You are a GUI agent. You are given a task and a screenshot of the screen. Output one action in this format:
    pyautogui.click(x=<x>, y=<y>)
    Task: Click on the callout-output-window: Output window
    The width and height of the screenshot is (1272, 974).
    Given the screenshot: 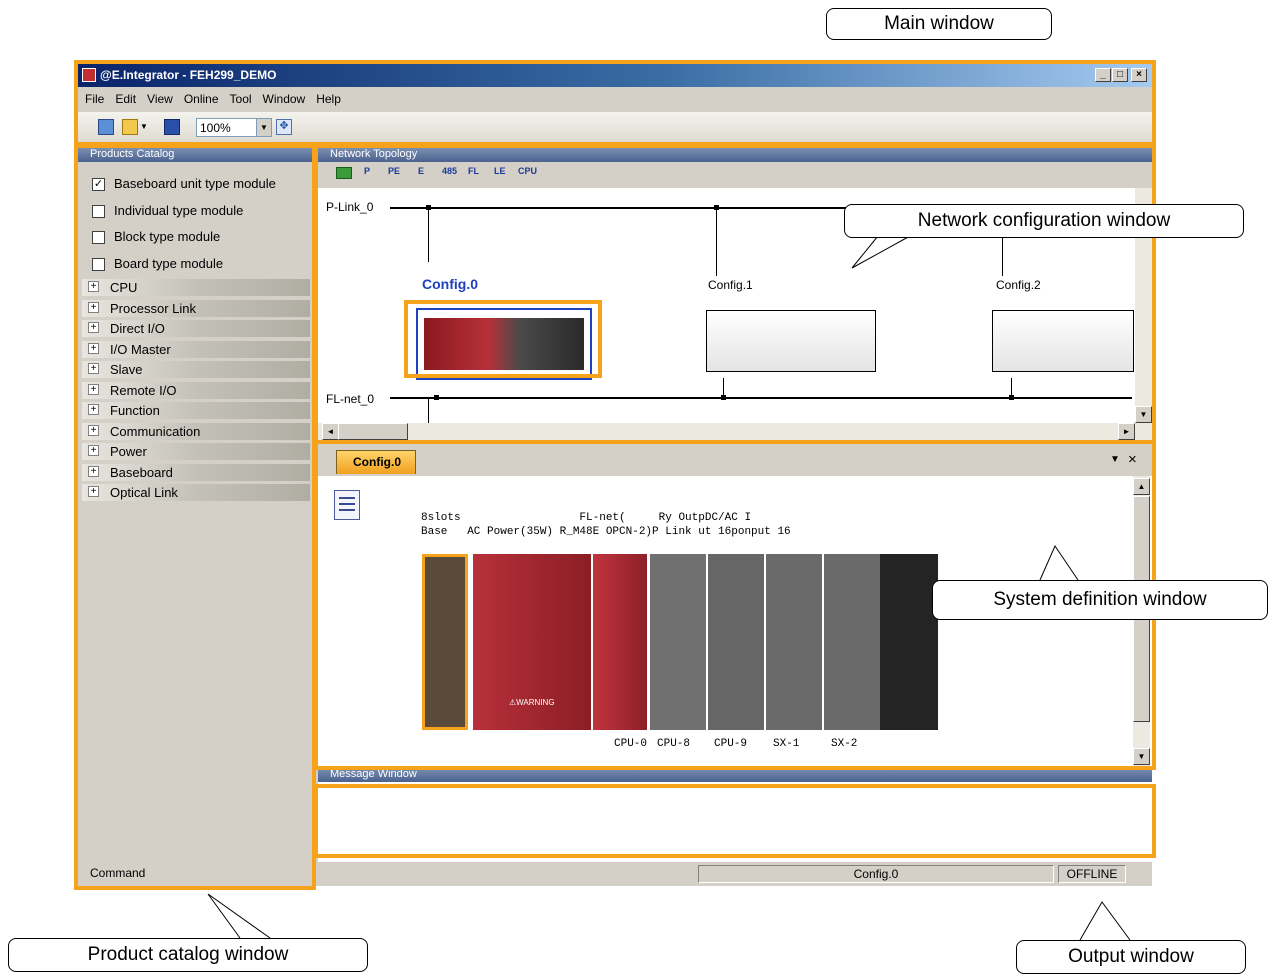 What is the action you would take?
    pyautogui.click(x=1131, y=957)
    